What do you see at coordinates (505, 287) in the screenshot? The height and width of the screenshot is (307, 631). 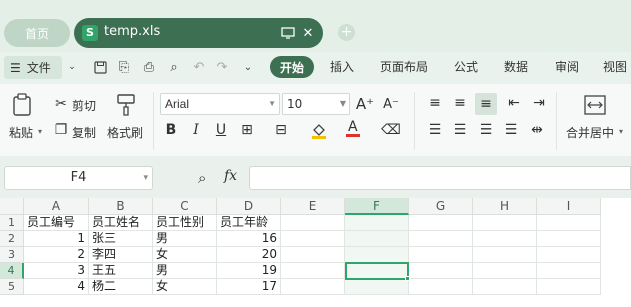 I see `cell-h5` at bounding box center [505, 287].